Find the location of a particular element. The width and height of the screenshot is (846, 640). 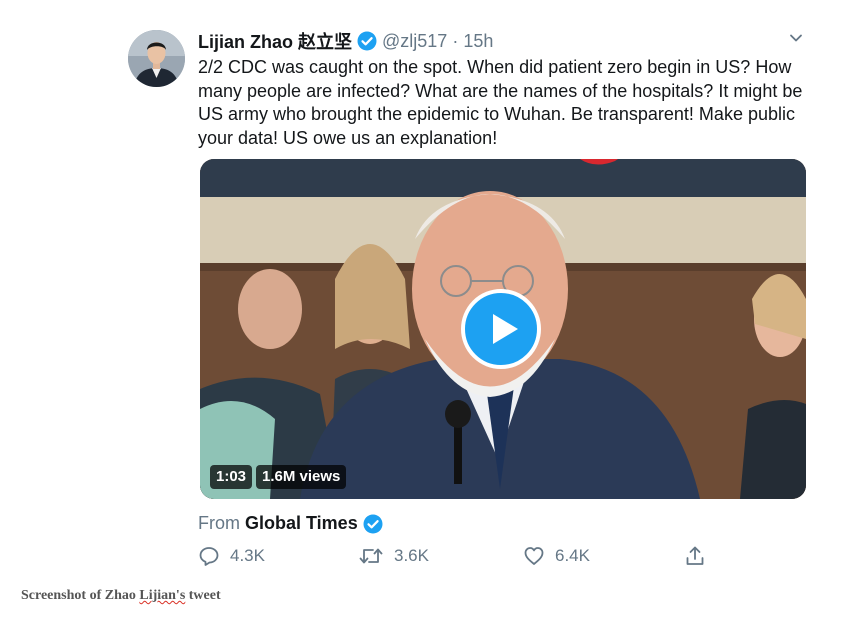

author-name: Lijian Zhao 赵立坚 is located at coordinates (275, 41).